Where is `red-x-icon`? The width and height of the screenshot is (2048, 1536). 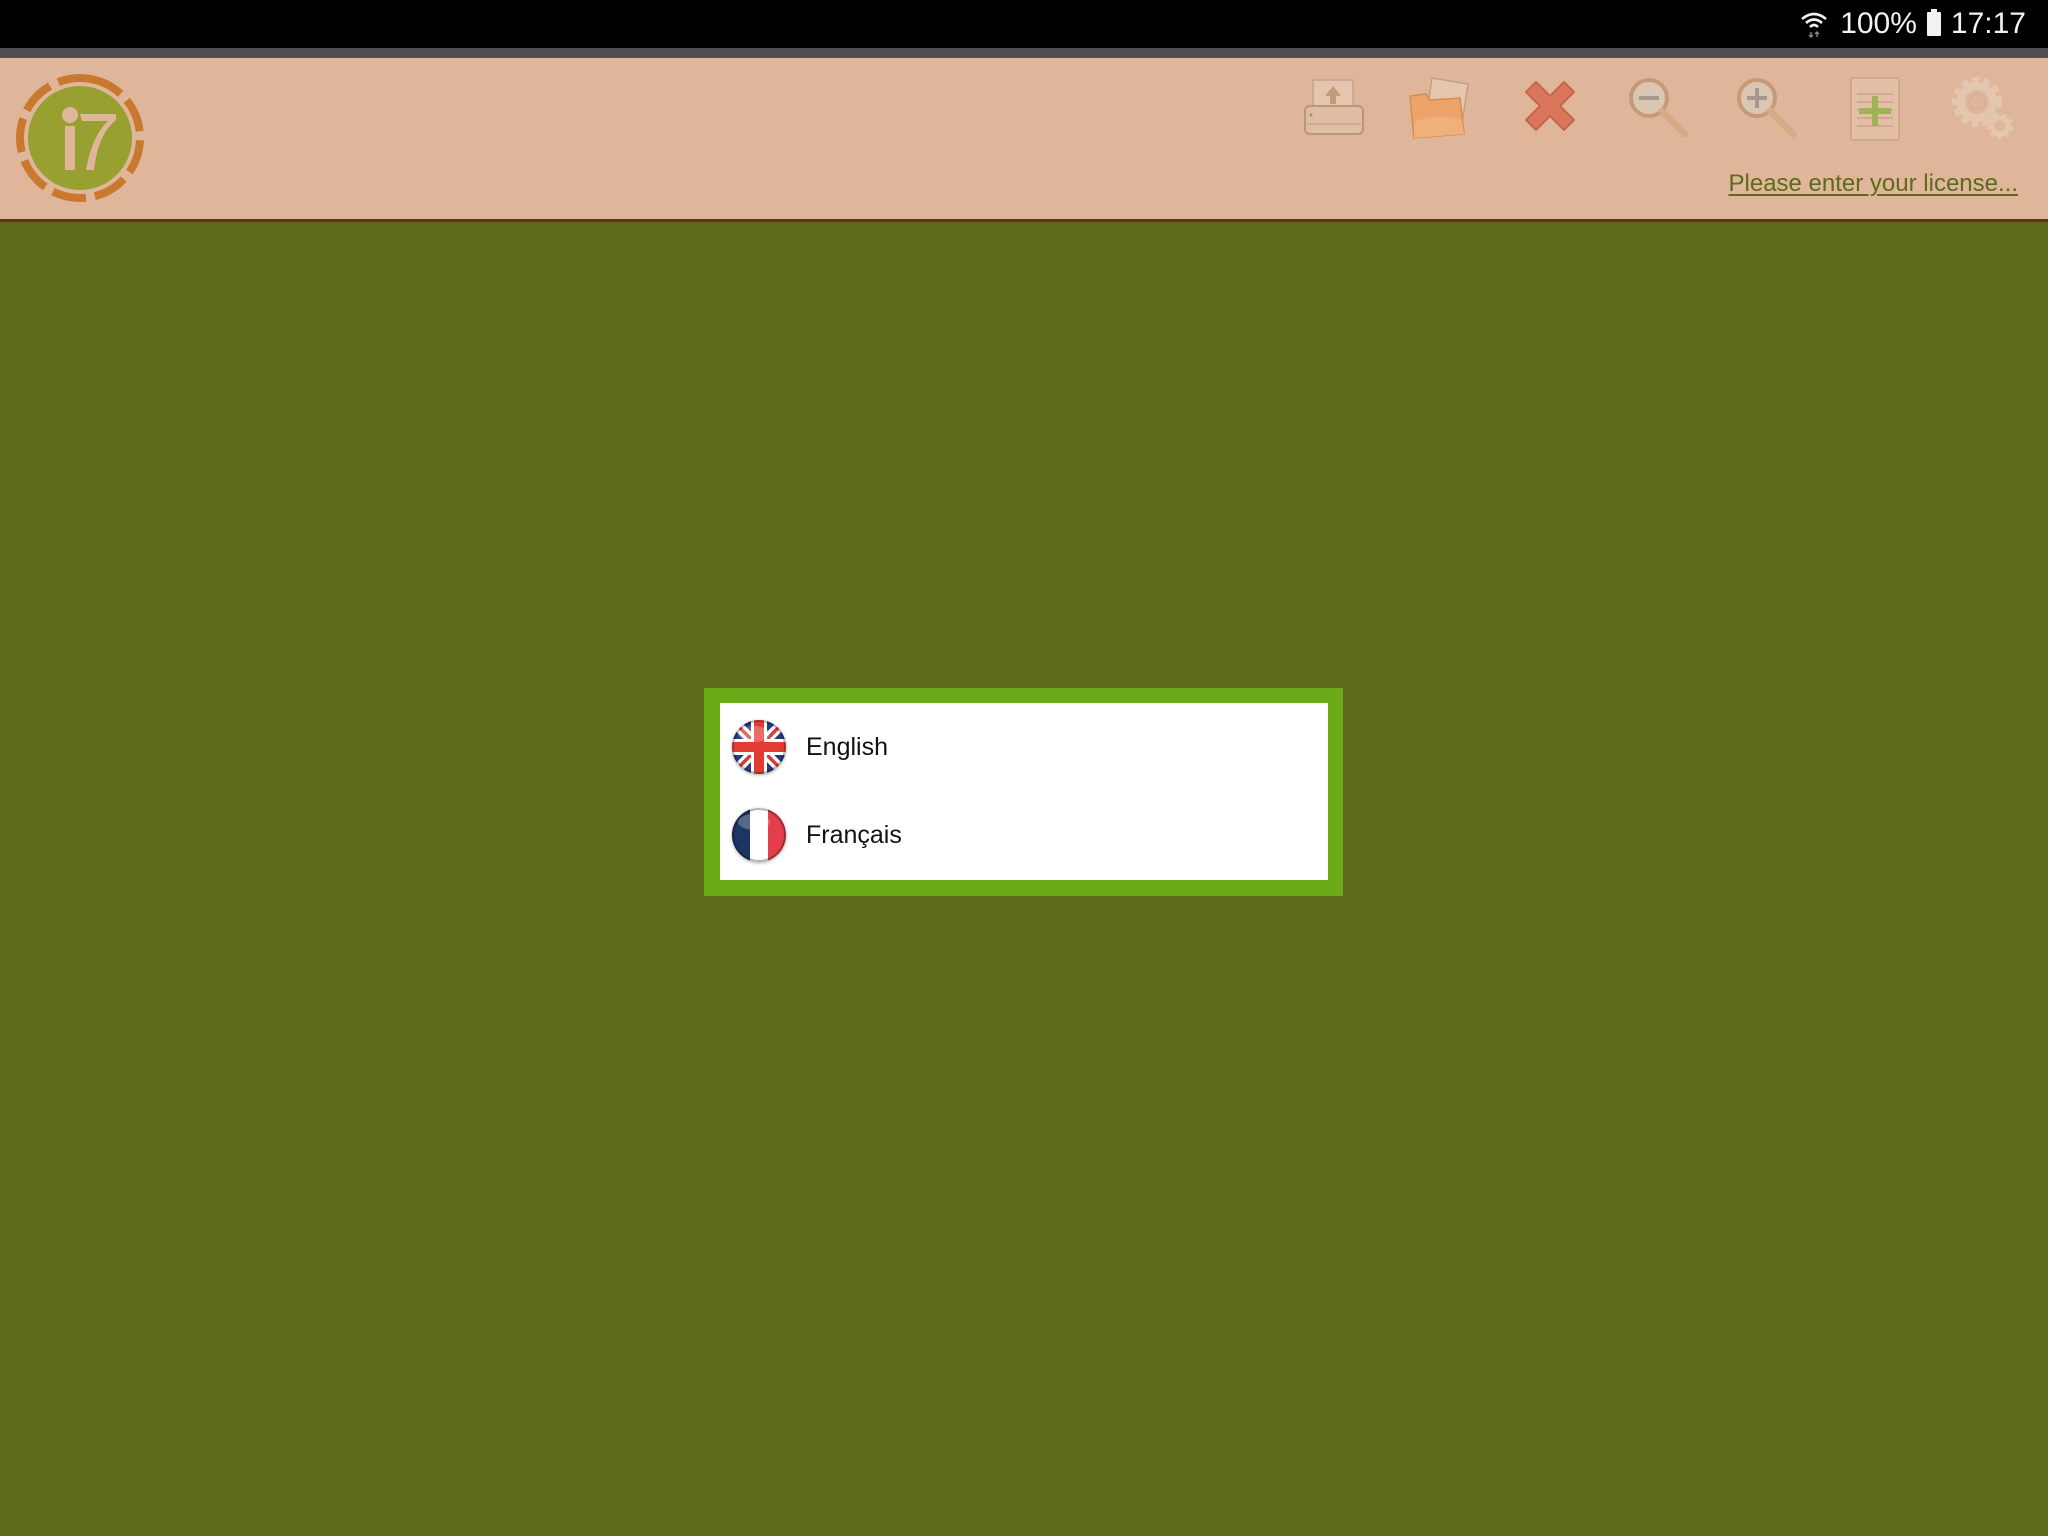
red-x-icon is located at coordinates (1550, 106).